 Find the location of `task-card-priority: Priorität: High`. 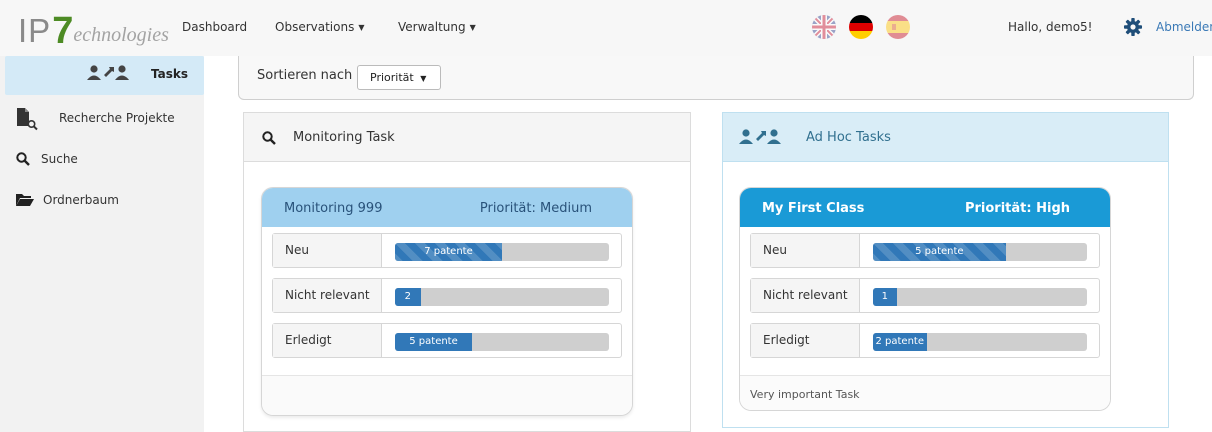

task-card-priority: Priorität: High is located at coordinates (1017, 208).